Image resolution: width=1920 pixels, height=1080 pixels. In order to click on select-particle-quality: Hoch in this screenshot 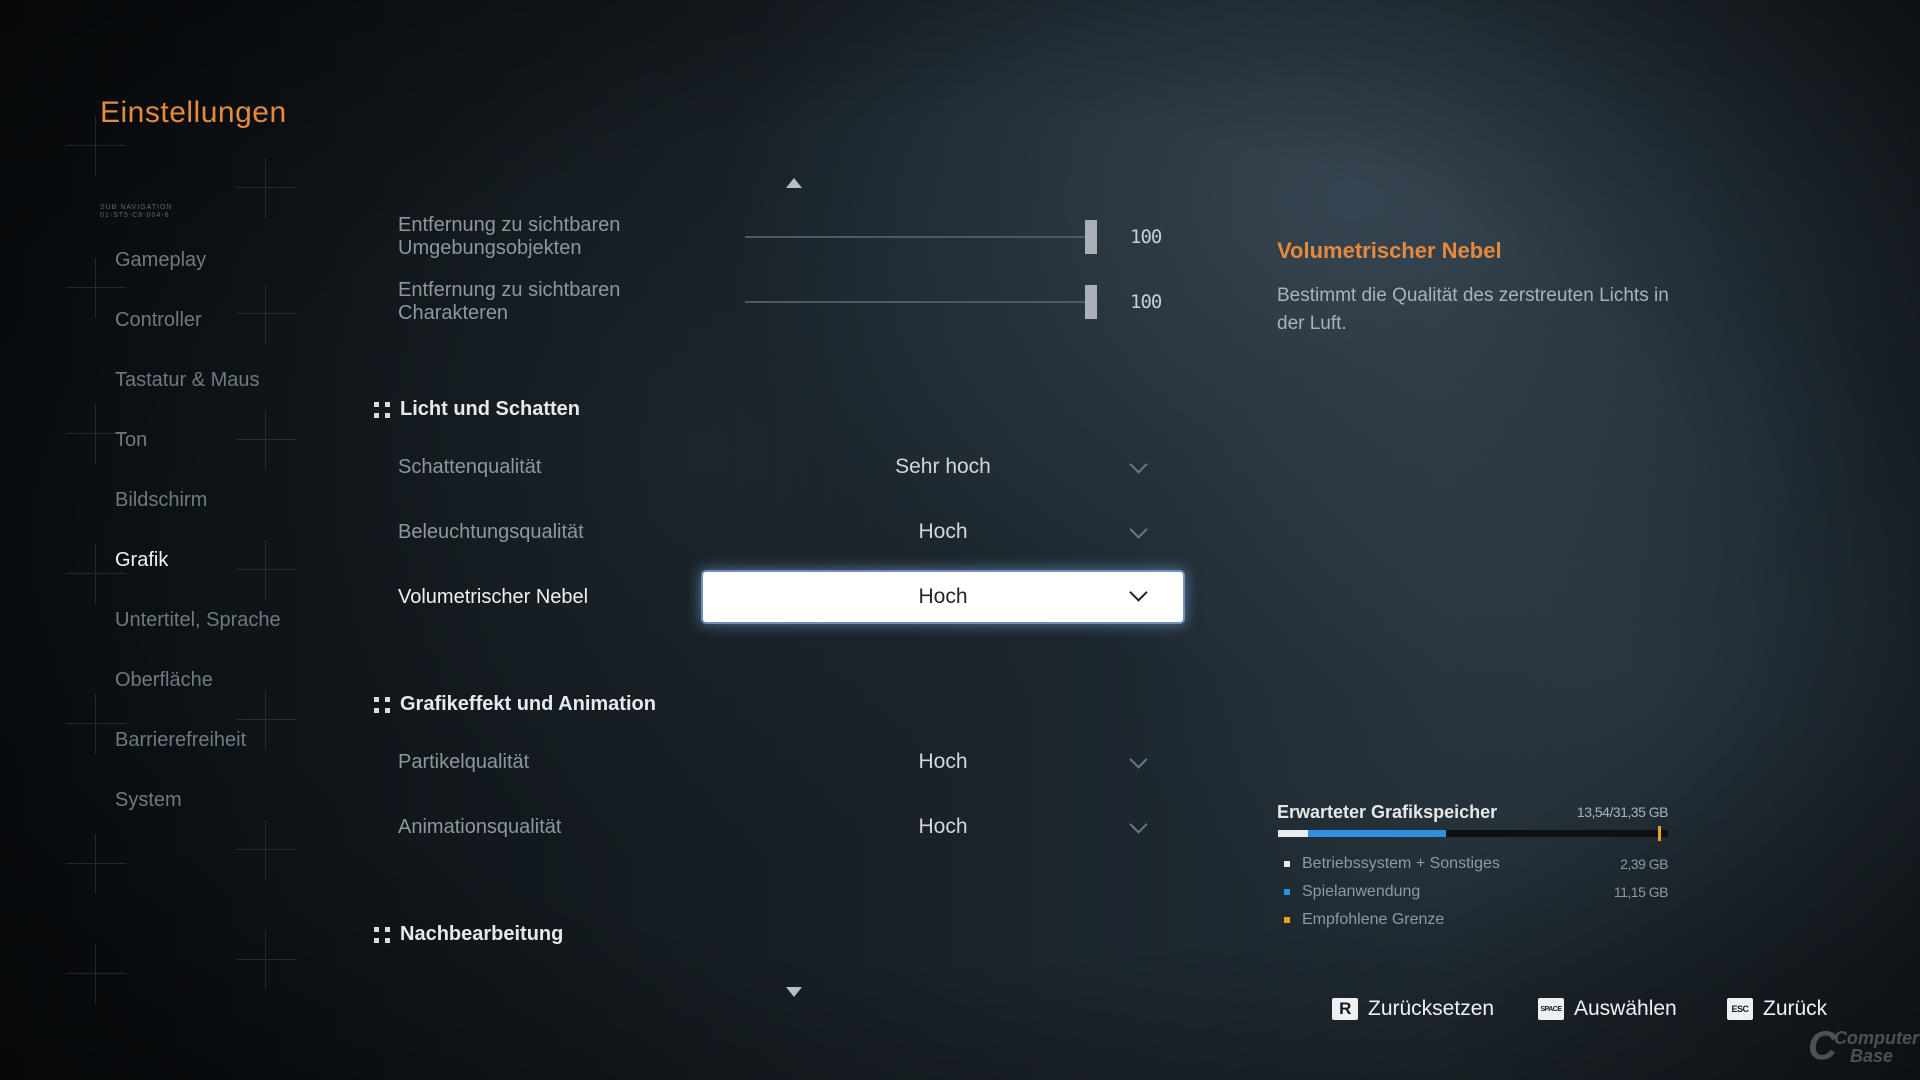, I will do `click(943, 762)`.